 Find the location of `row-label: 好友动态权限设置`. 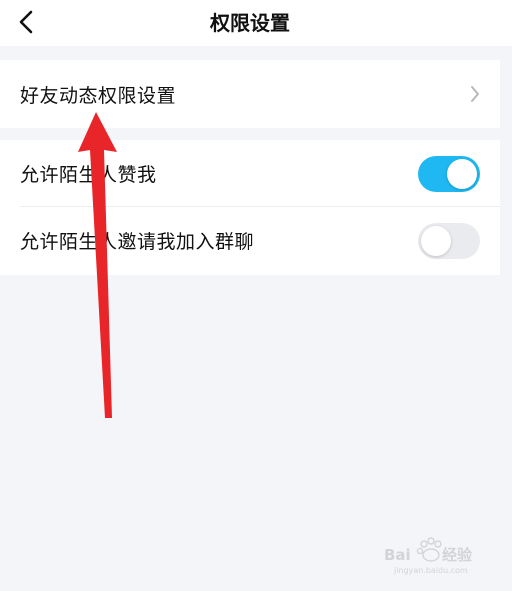

row-label: 好友动态权限设置 is located at coordinates (98, 95).